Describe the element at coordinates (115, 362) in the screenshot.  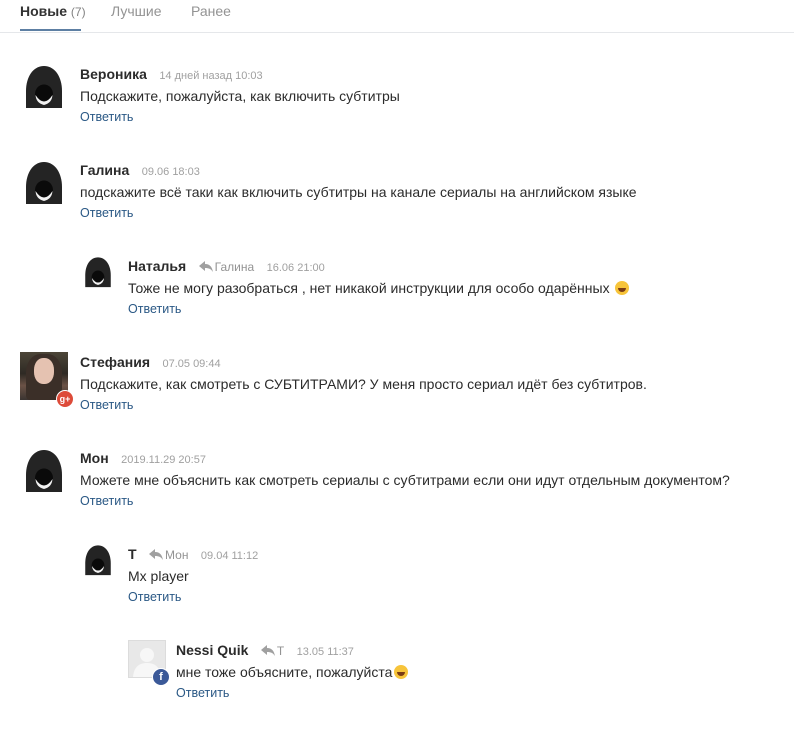
I see `comment-author: Стефания` at that location.